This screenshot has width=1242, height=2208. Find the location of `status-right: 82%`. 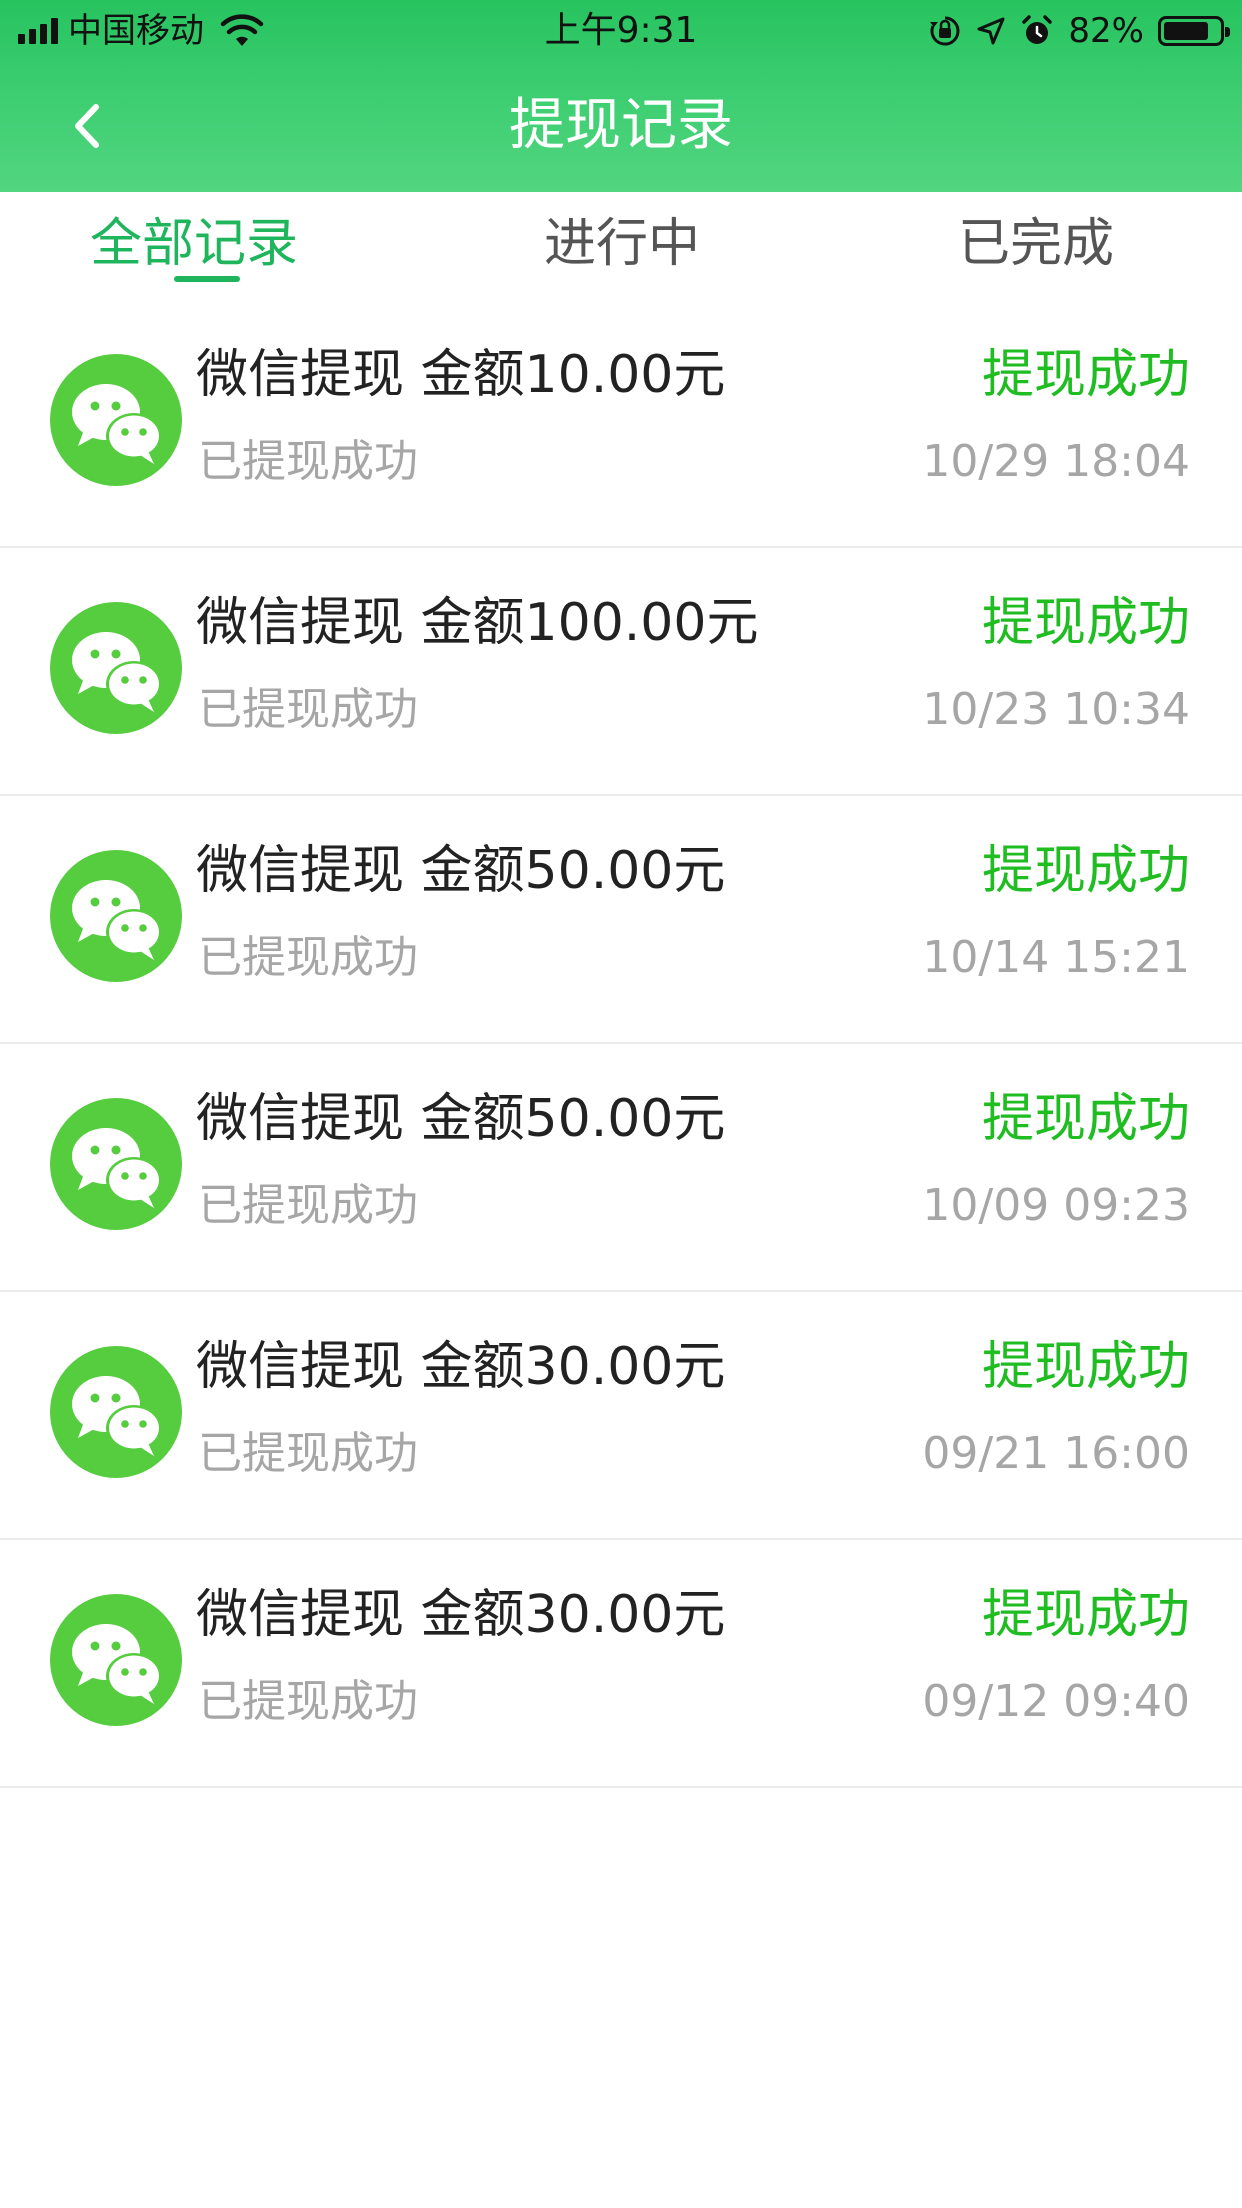

status-right: 82% is located at coordinates (1079, 31).